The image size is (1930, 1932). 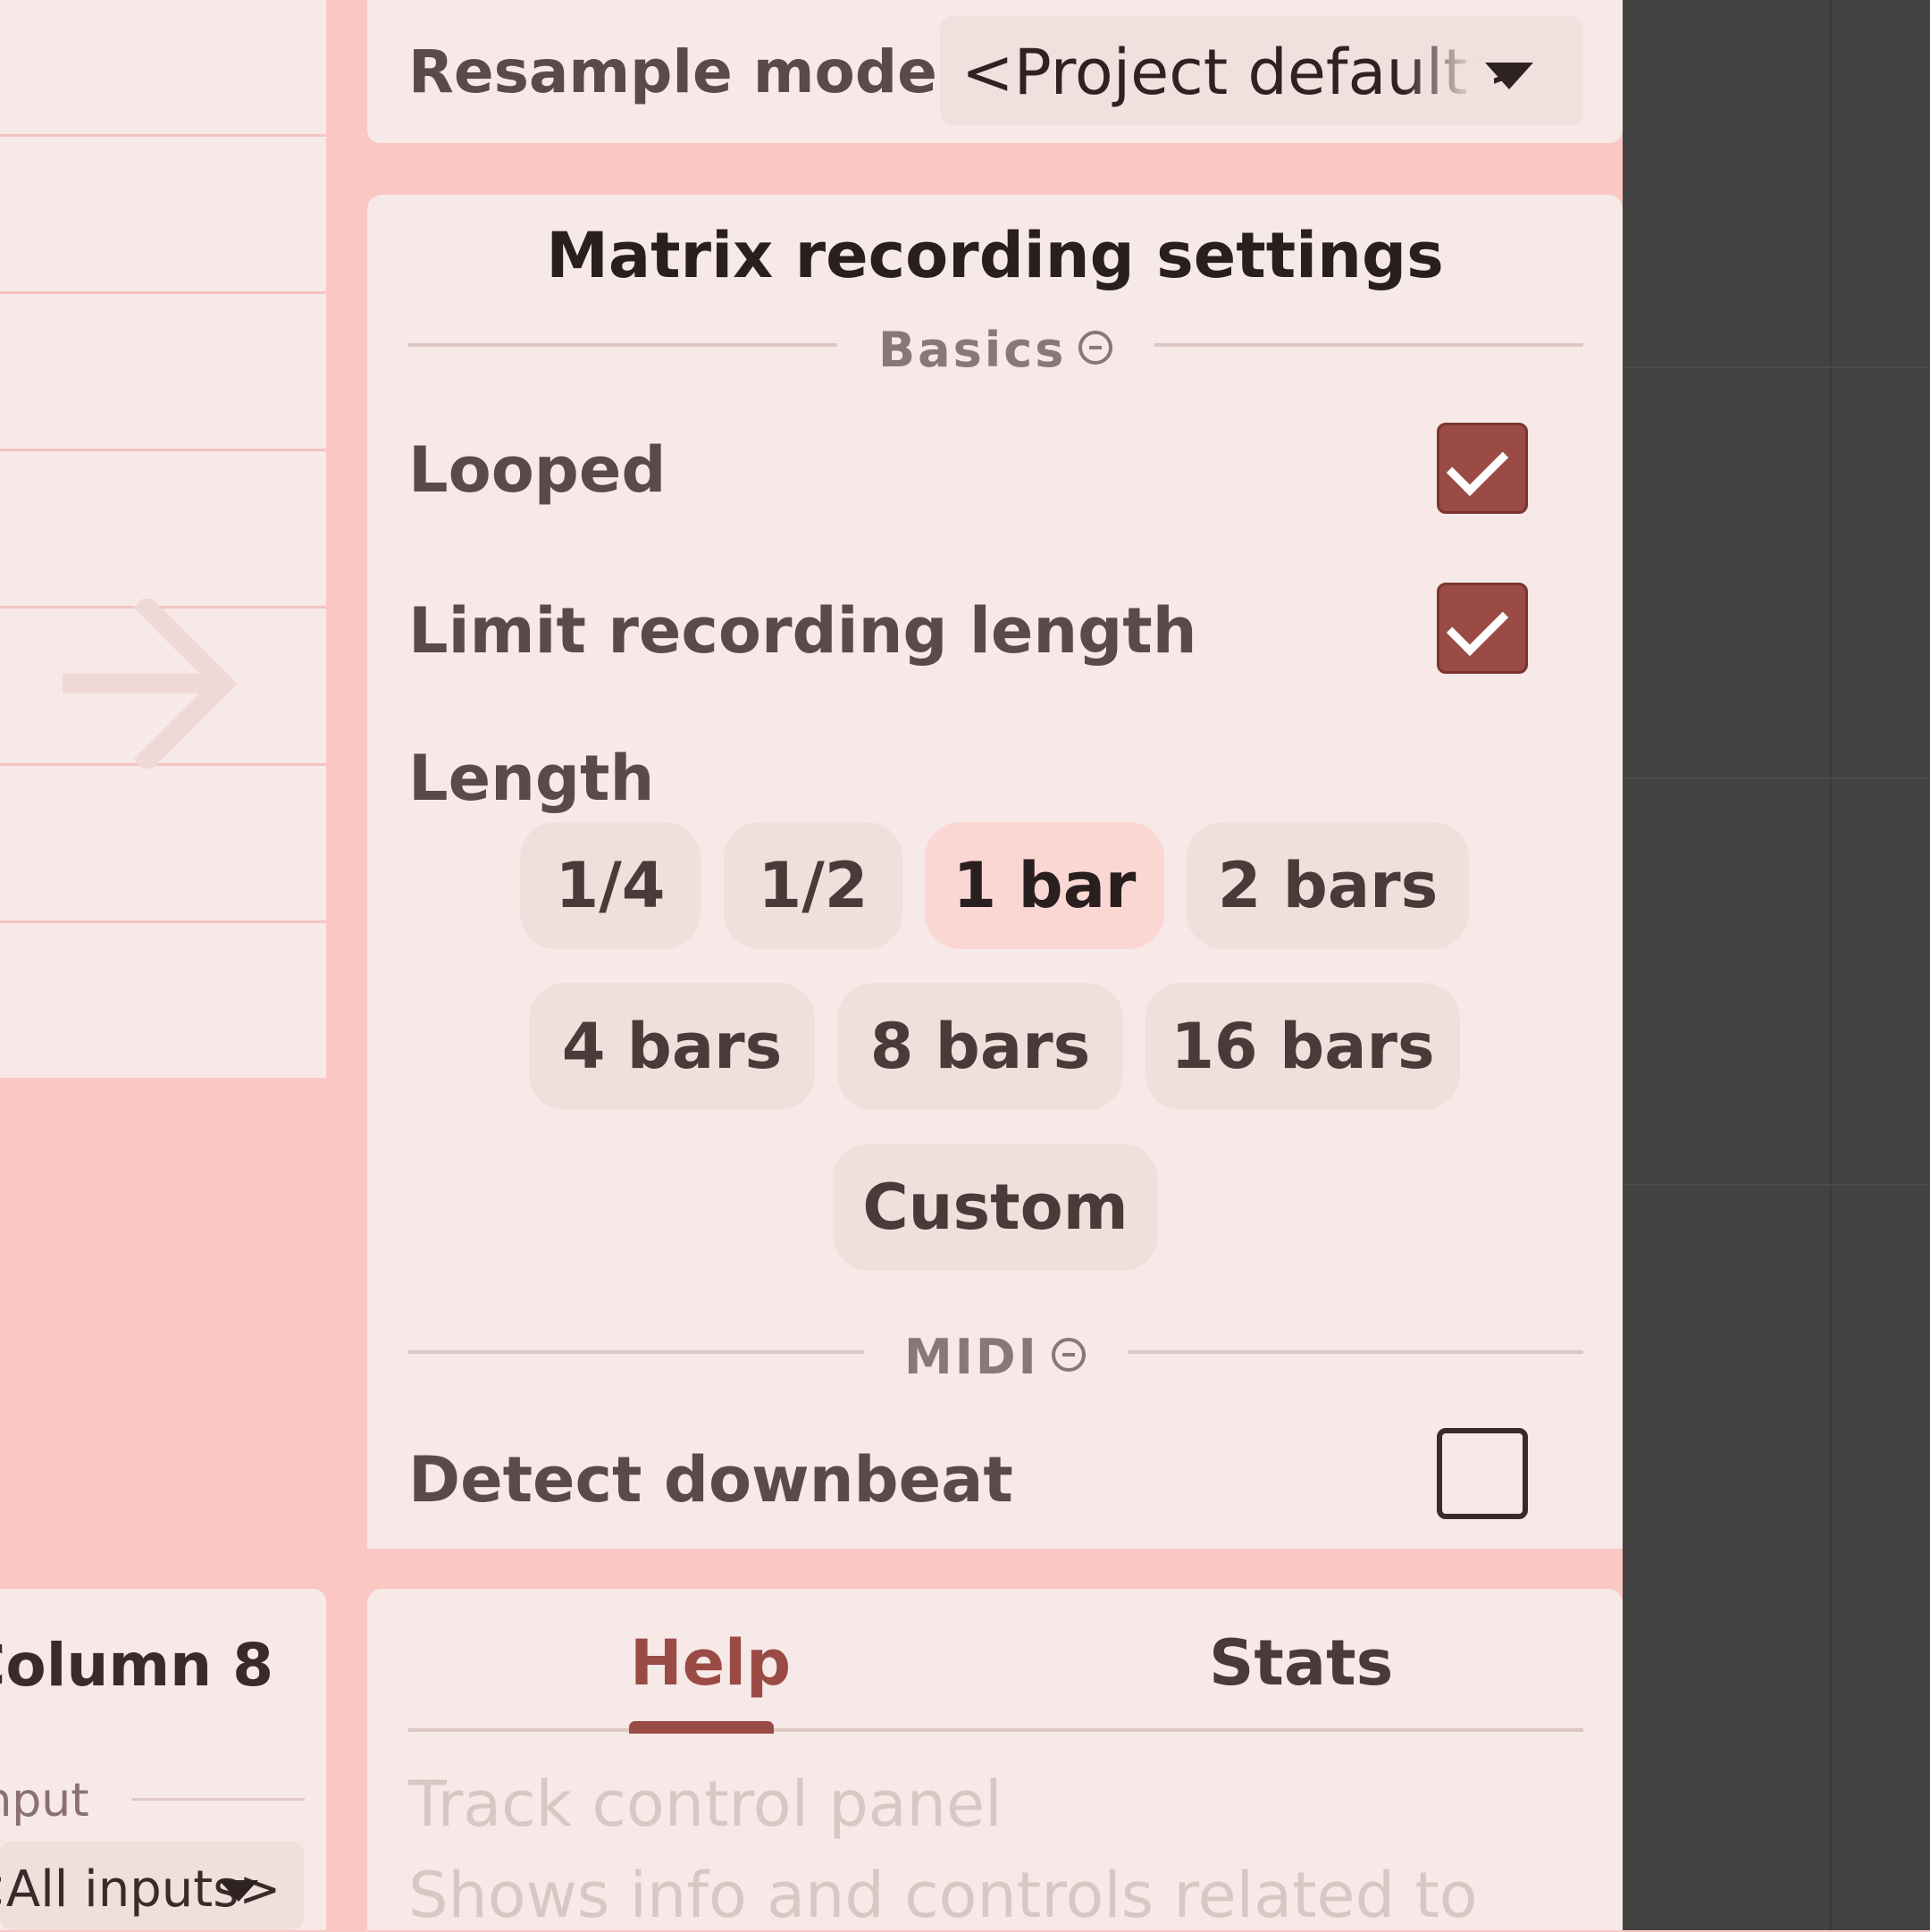 What do you see at coordinates (813, 885) in the screenshot?
I see `length-option-half: 1/2` at bounding box center [813, 885].